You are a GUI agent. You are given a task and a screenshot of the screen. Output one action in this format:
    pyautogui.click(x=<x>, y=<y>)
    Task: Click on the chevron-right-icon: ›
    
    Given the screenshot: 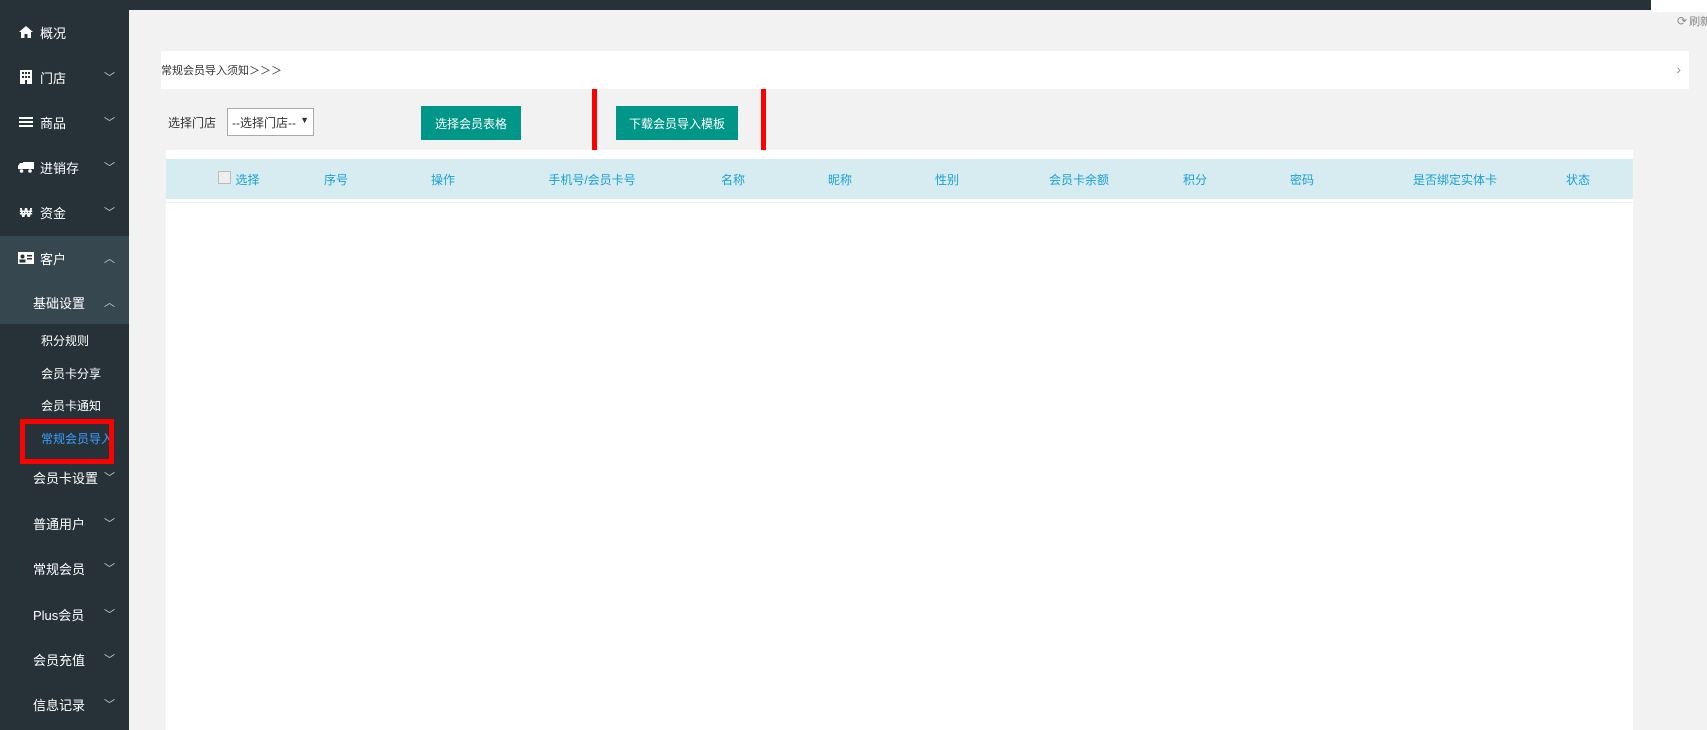 What is the action you would take?
    pyautogui.click(x=1678, y=69)
    